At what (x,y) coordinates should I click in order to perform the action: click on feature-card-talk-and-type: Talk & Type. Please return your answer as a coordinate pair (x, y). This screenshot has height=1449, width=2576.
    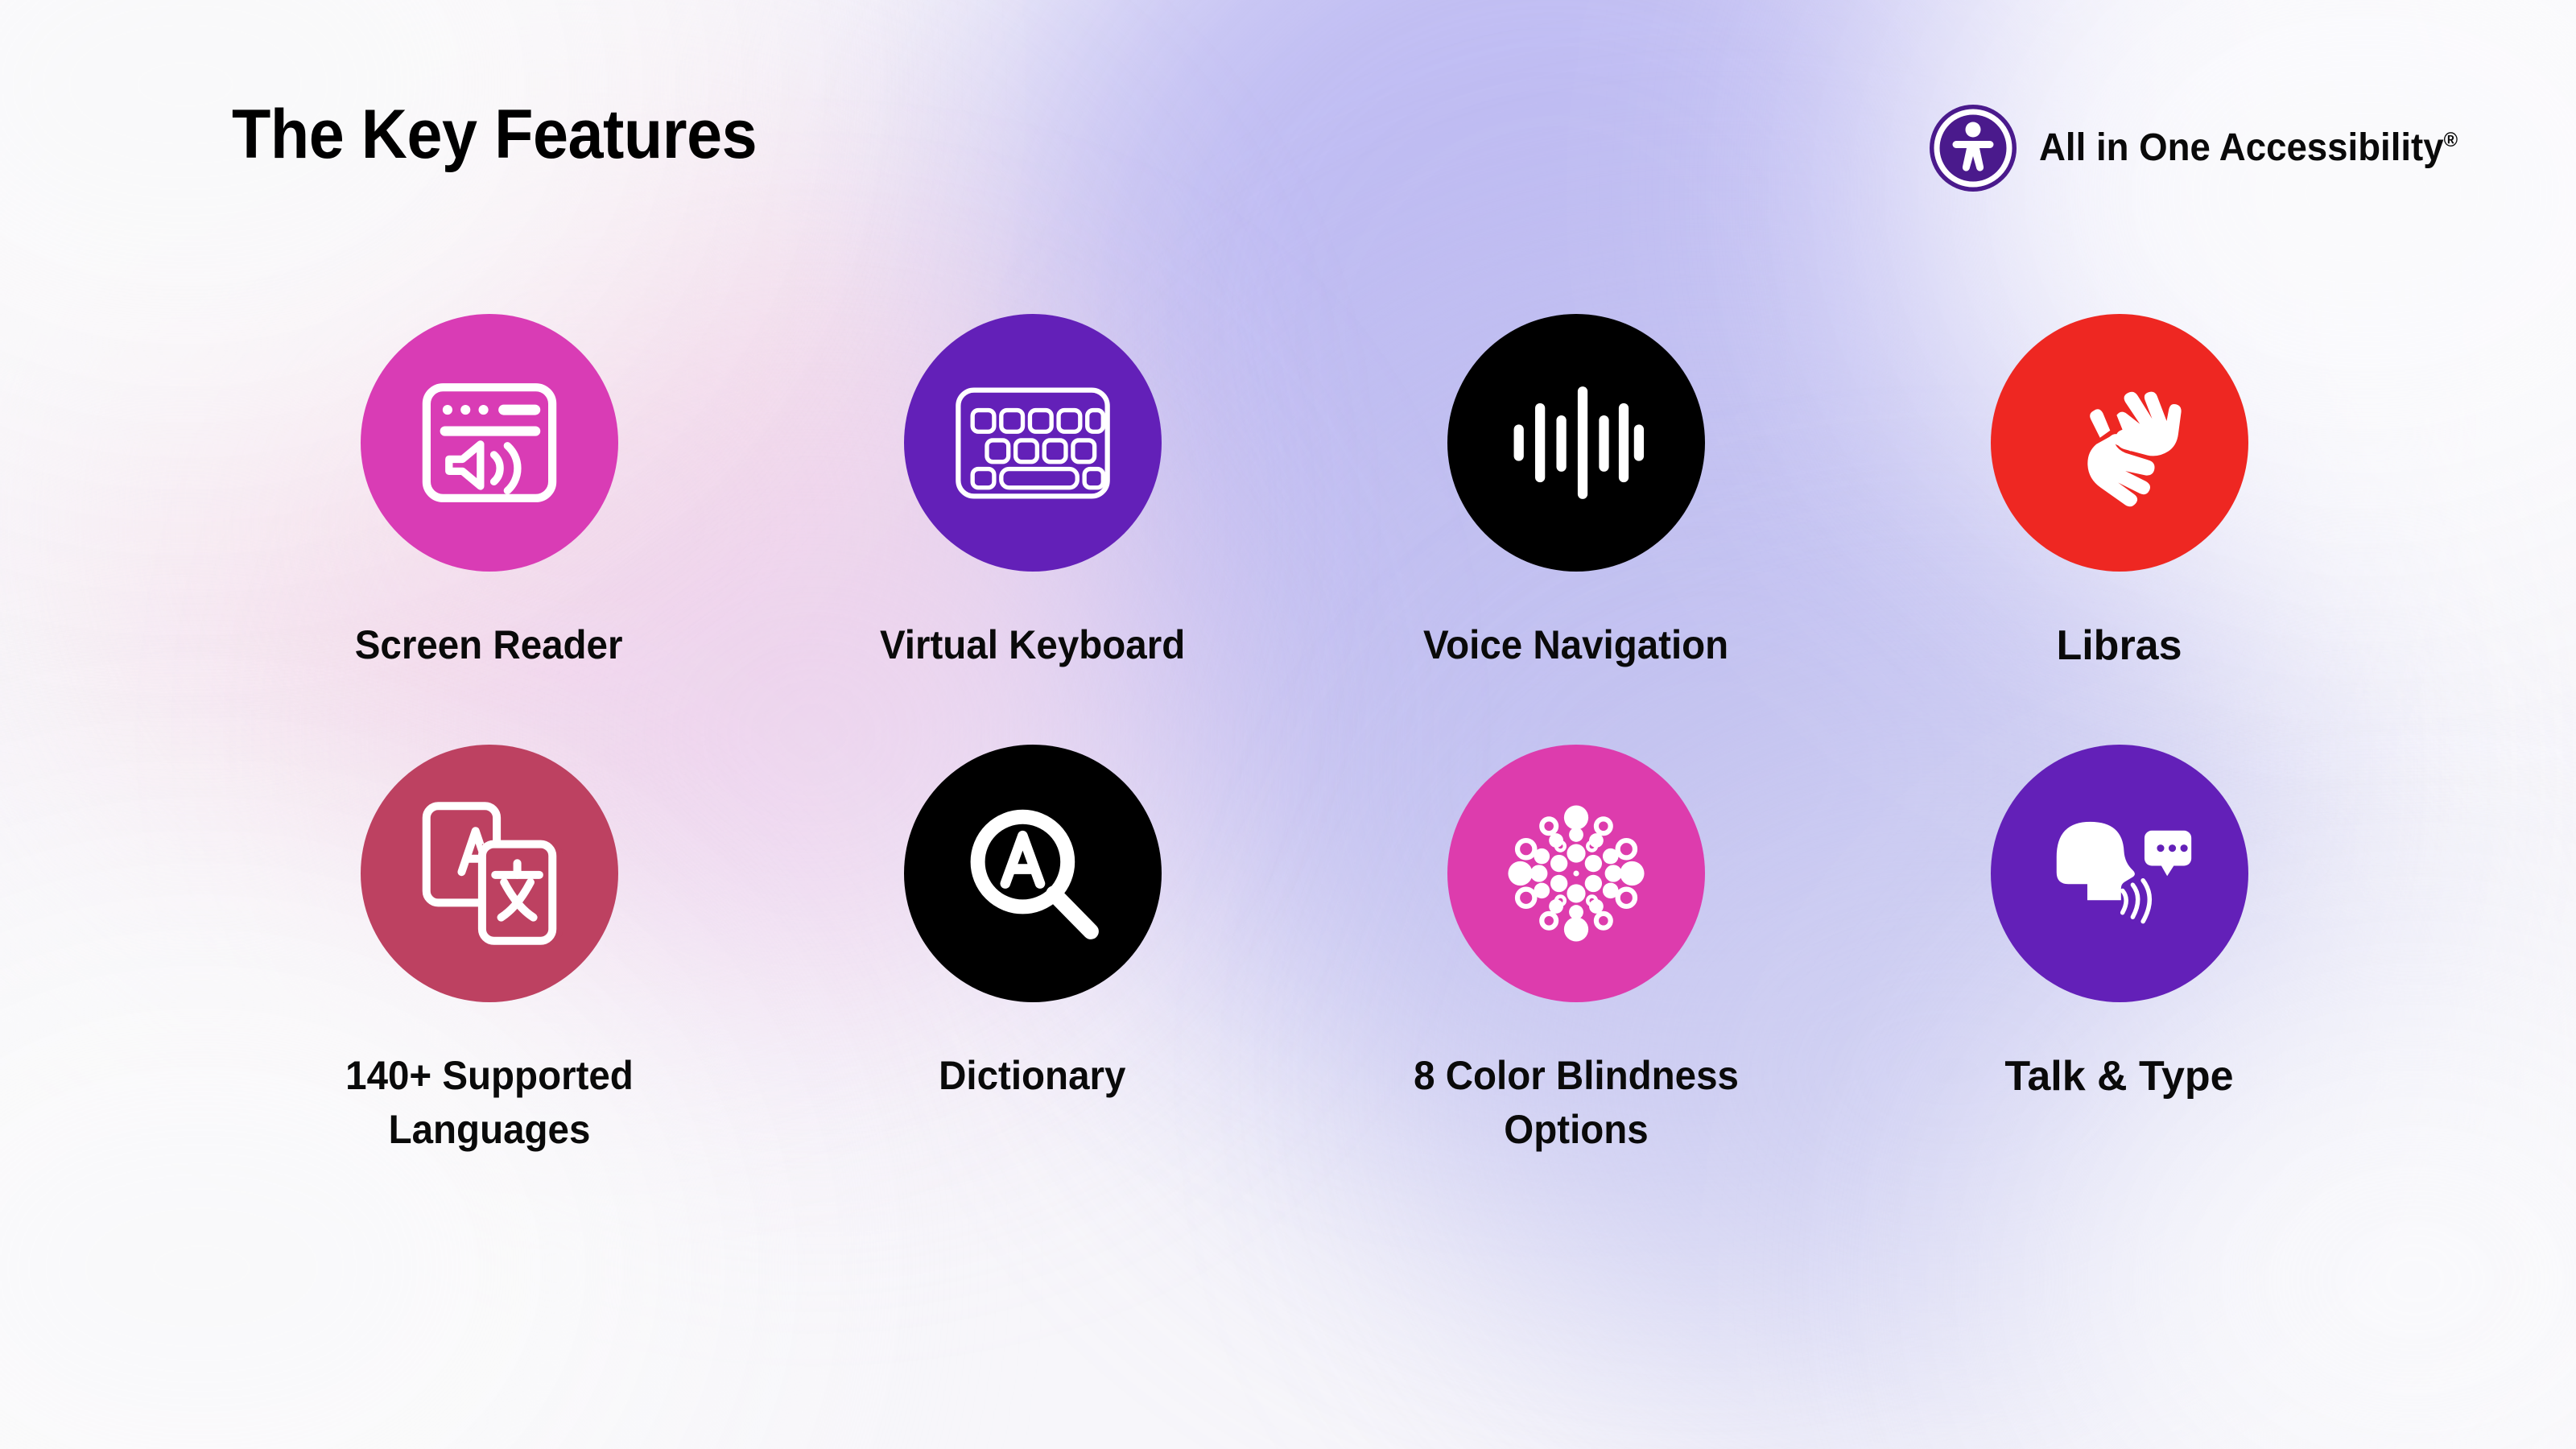
    Looking at the image, I should click on (2119, 950).